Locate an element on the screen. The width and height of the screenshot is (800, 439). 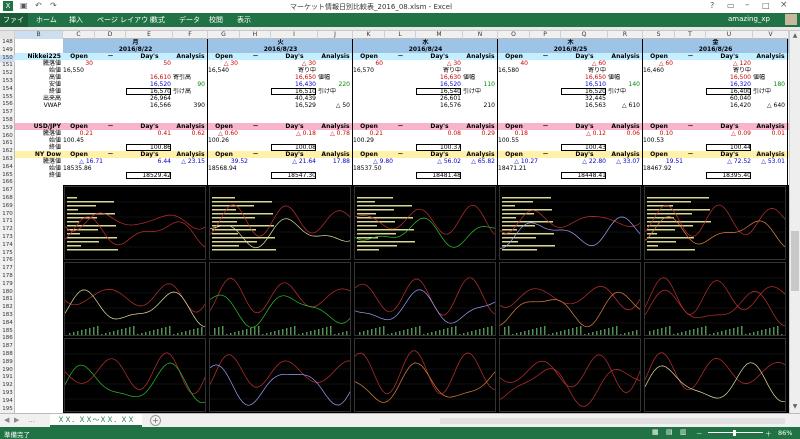
row-header-157: 157 is located at coordinates (7, 112).